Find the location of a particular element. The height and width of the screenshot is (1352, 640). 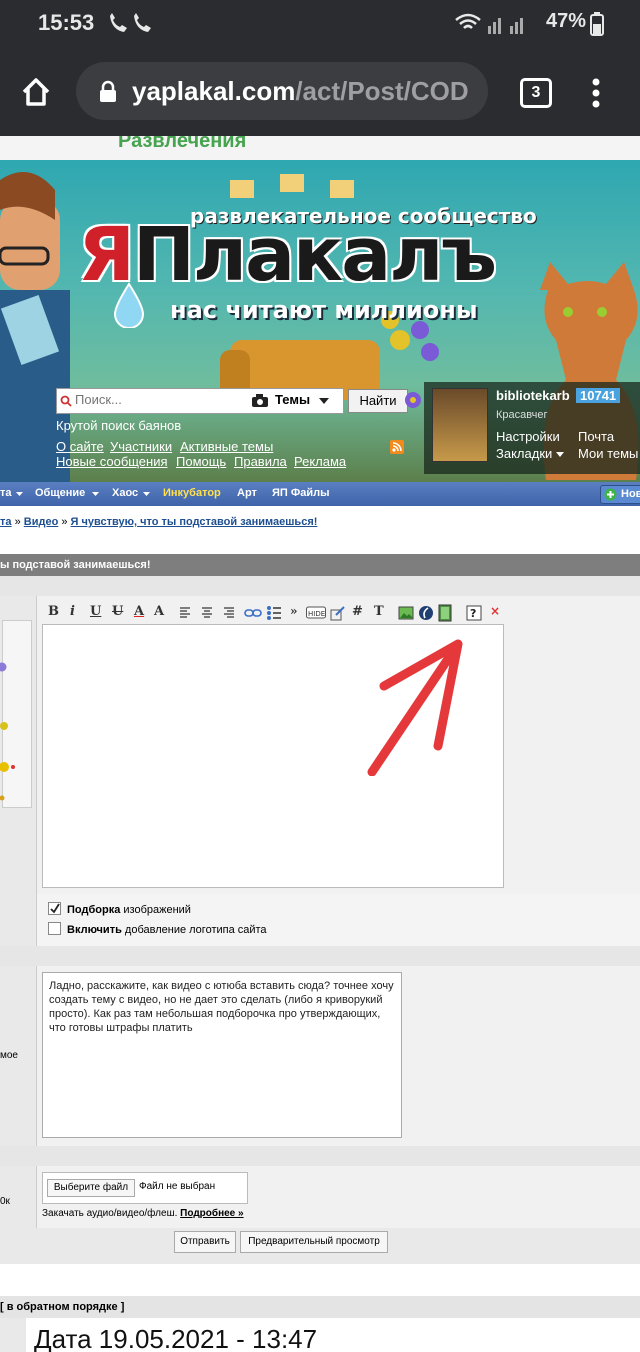

url-text: yaplakal.com/act/Post/COD is located at coordinates (300, 91).